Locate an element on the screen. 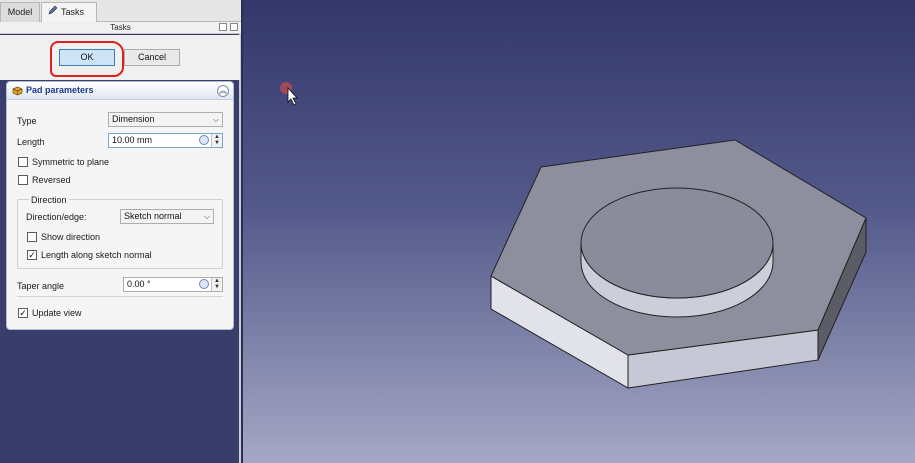 Image resolution: width=915 pixels, height=463 pixels. direction-group-title: Direction is located at coordinates (49, 200).